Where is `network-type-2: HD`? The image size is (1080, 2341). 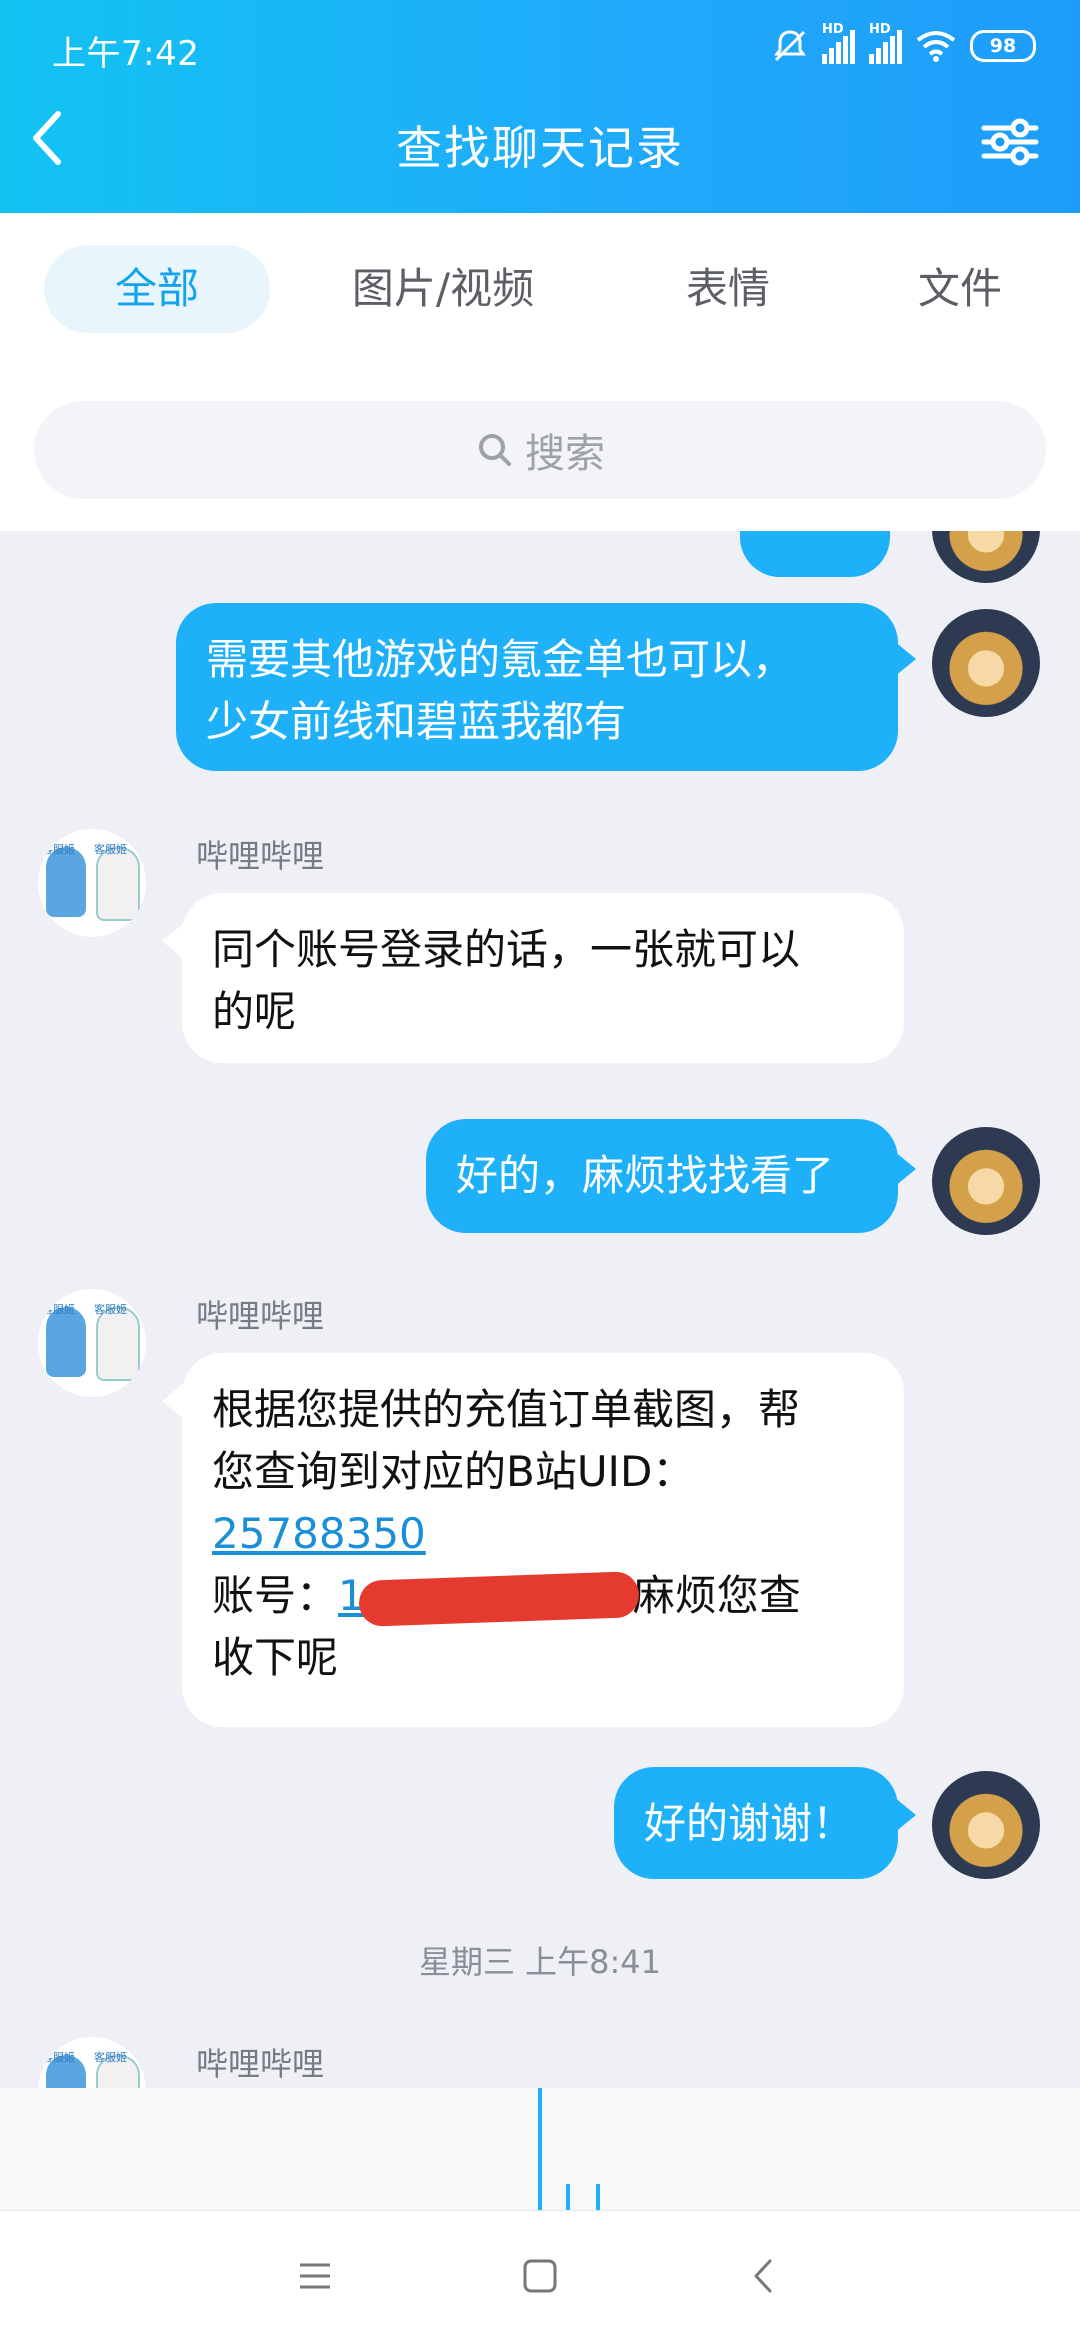
network-type-2: HD is located at coordinates (880, 29).